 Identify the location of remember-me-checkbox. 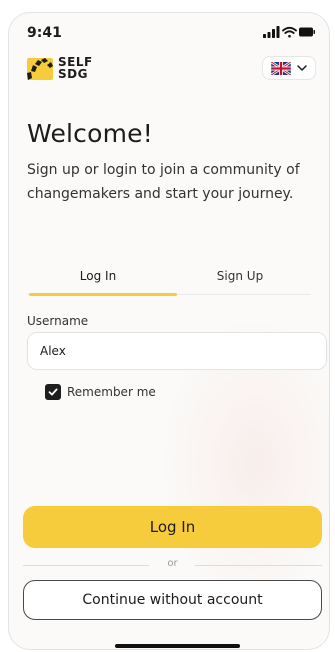
(53, 392).